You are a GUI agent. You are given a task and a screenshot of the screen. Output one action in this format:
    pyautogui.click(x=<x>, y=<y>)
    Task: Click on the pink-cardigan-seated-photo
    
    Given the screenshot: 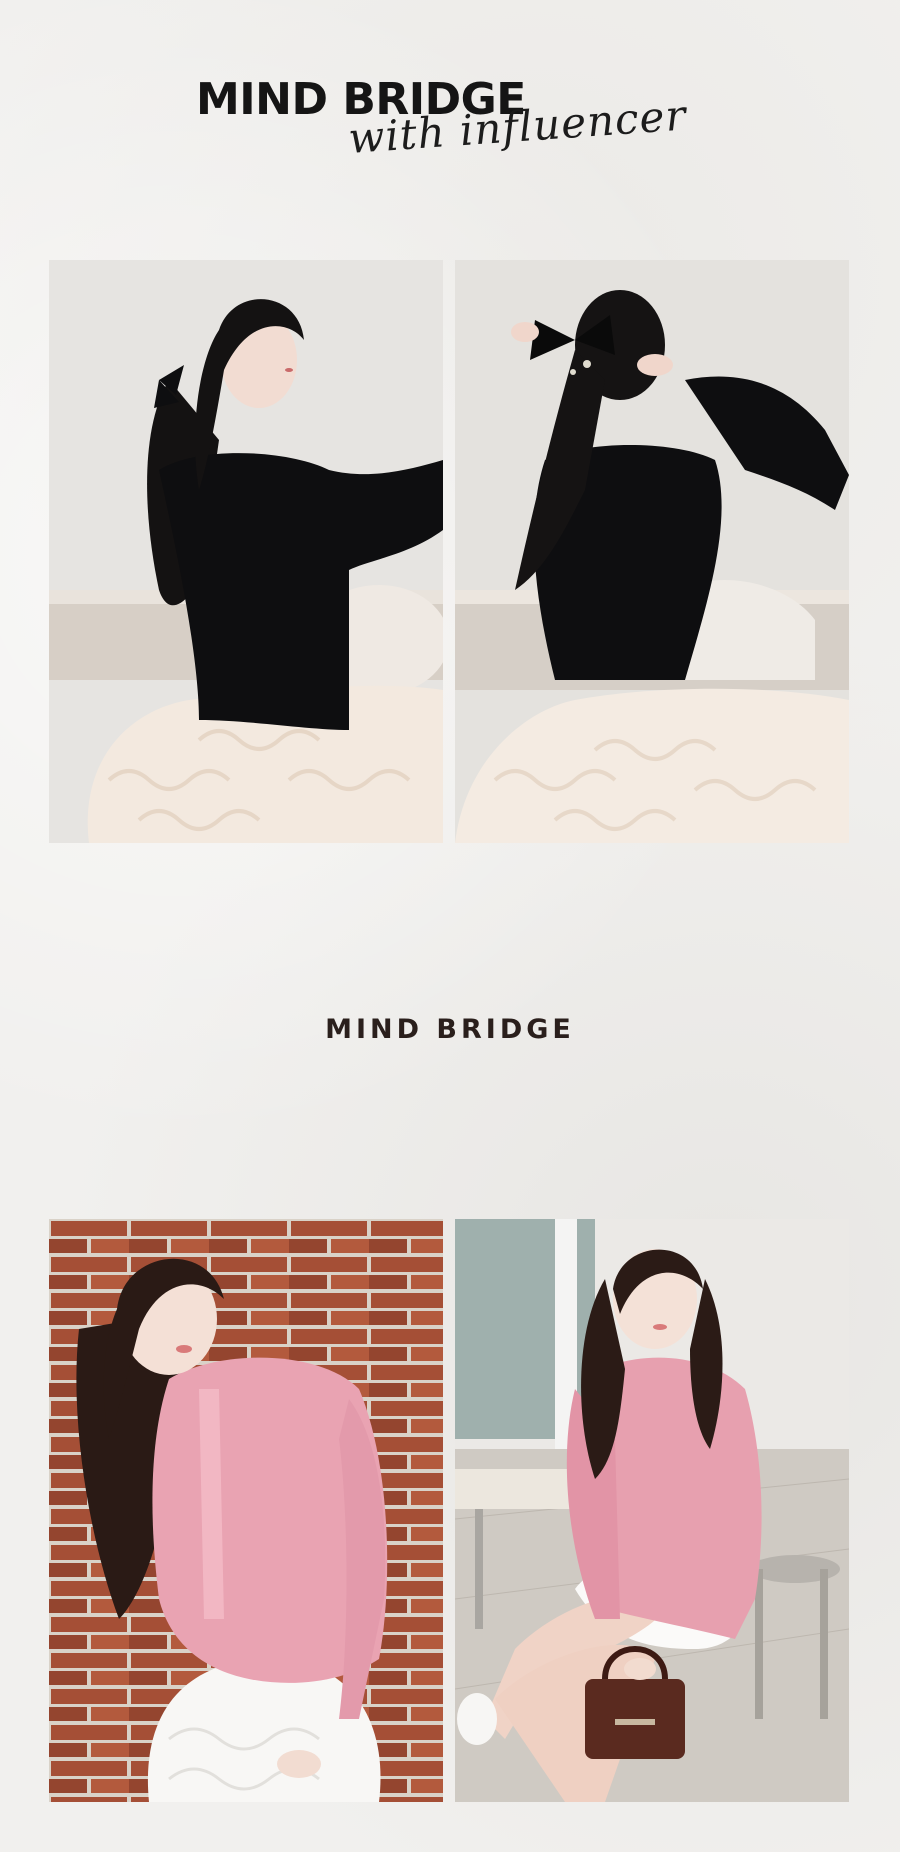 What is the action you would take?
    pyautogui.click(x=652, y=1510)
    